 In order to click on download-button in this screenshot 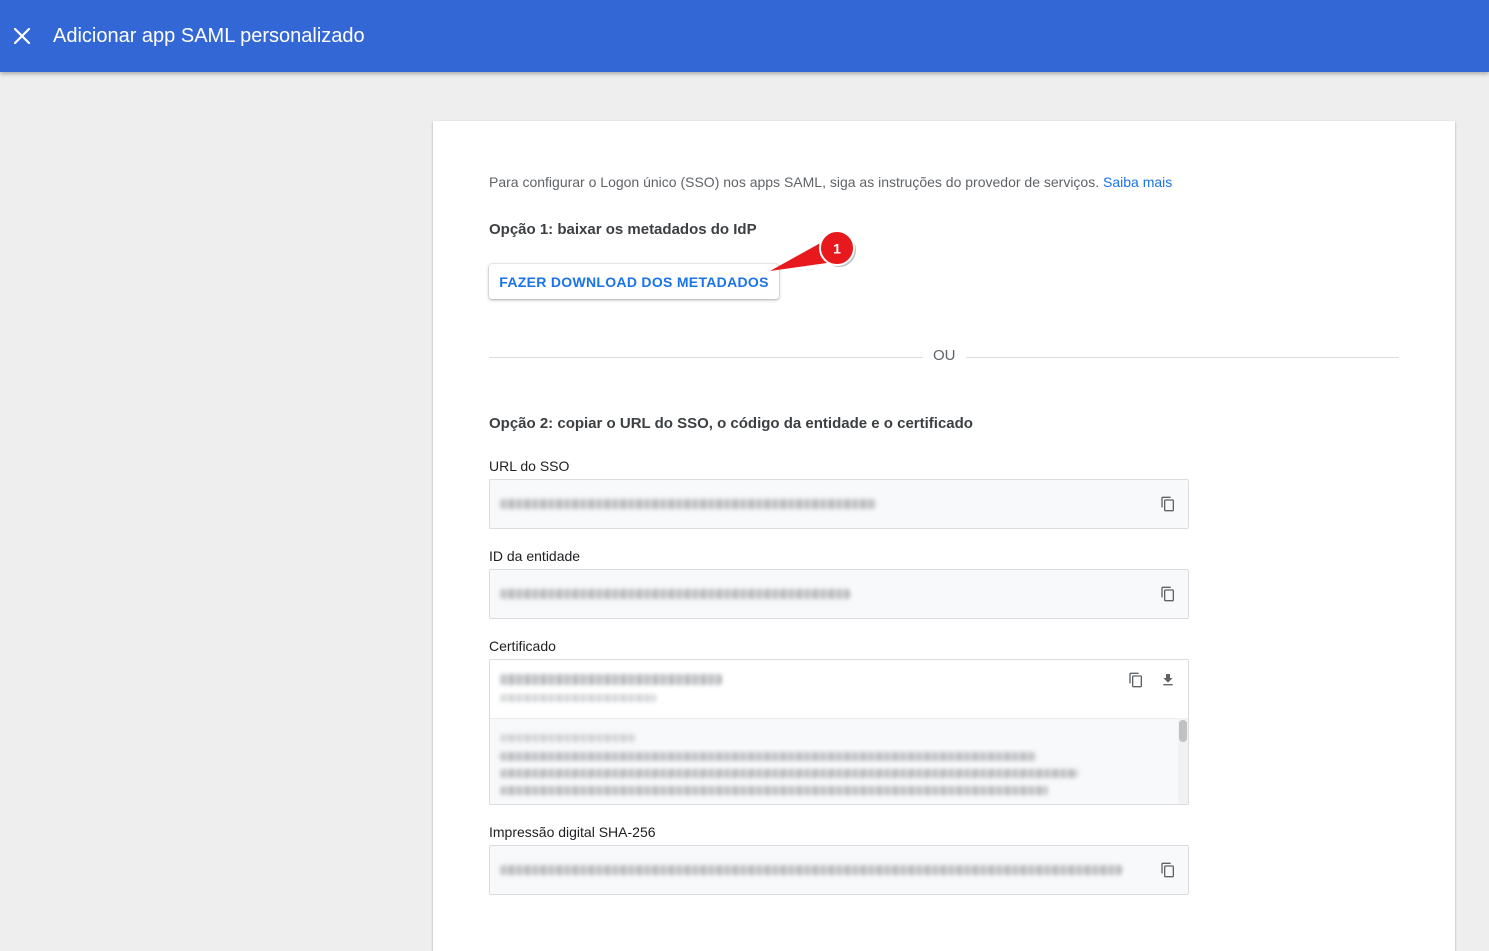, I will do `click(1168, 680)`.